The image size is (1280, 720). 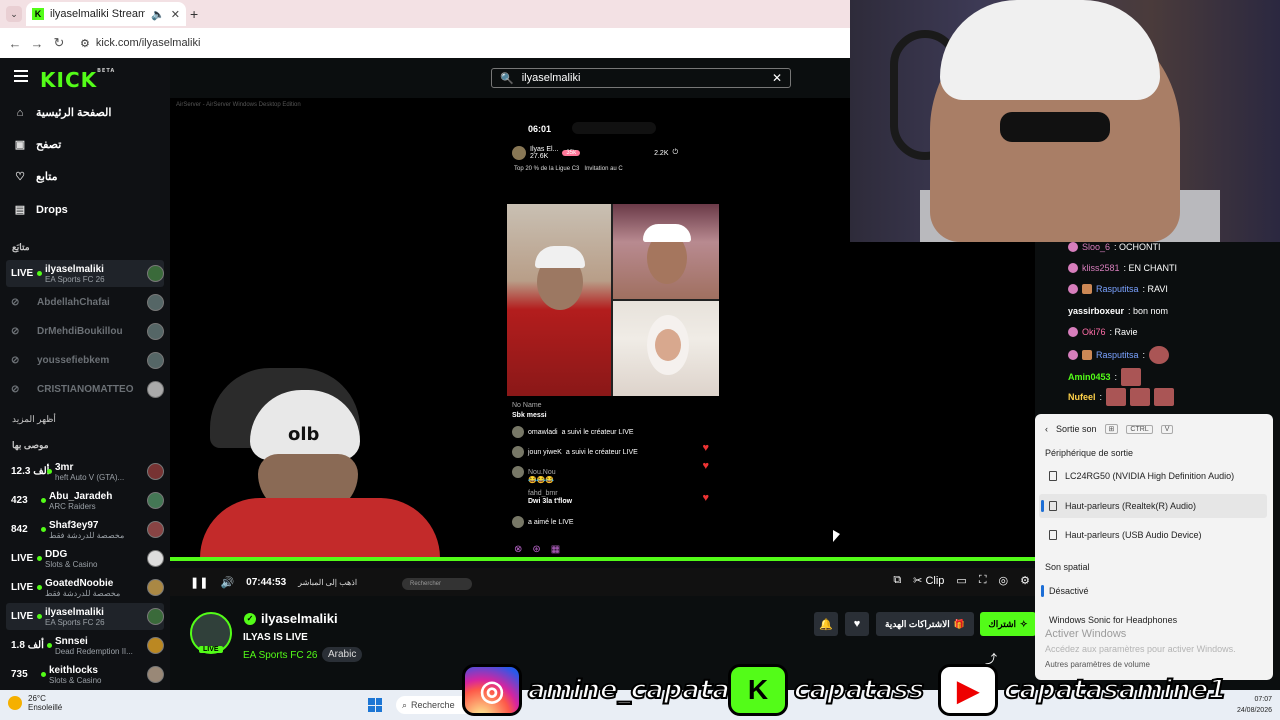 What do you see at coordinates (85, 273) in the screenshot?
I see `following-channel: LIVE ilyaselmaliki EA Sports FC 26` at bounding box center [85, 273].